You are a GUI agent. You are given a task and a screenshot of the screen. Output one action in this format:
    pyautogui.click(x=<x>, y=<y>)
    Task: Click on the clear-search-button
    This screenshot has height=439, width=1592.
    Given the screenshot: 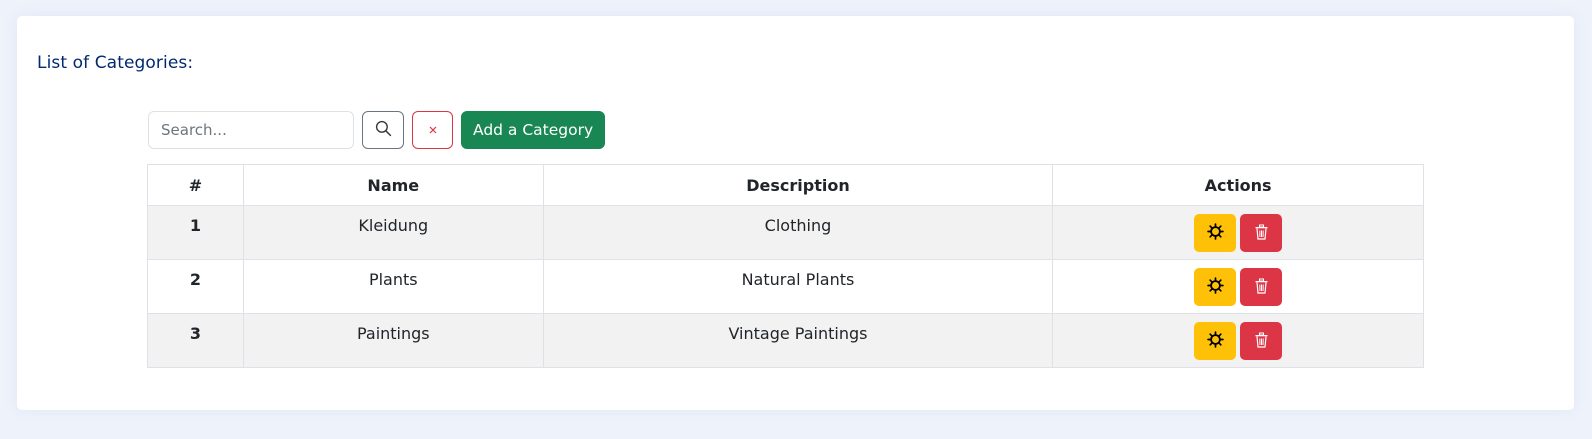 What is the action you would take?
    pyautogui.click(x=432, y=130)
    